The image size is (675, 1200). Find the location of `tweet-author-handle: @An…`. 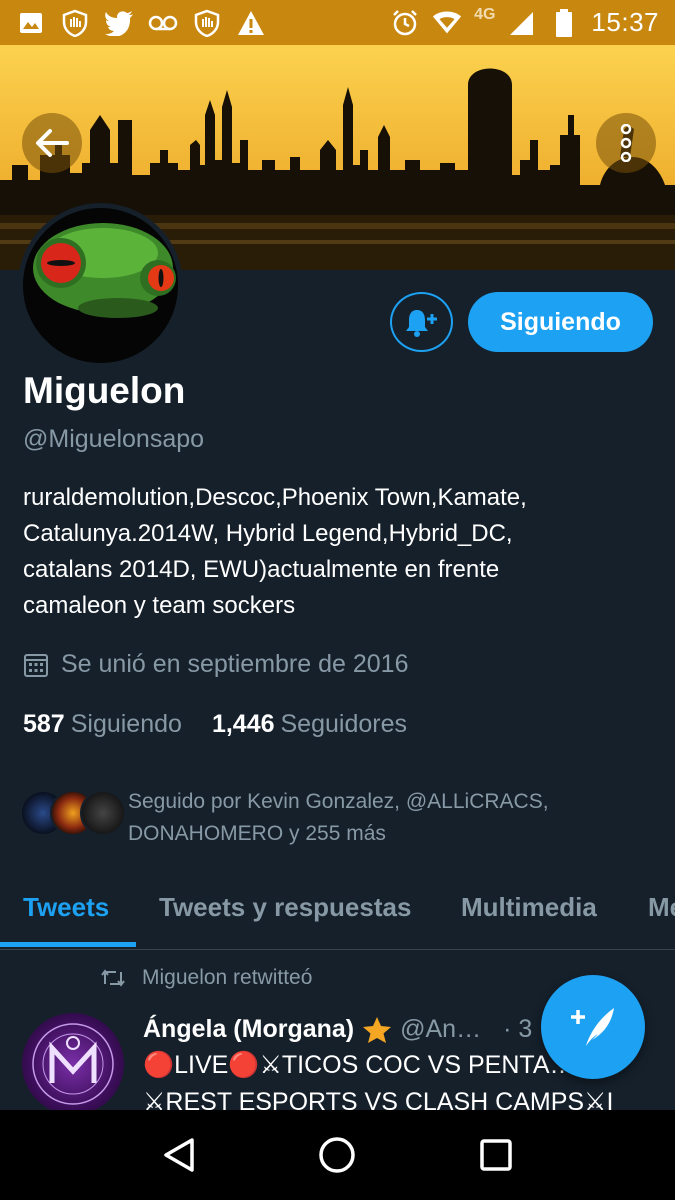

tweet-author-handle: @An… is located at coordinates (441, 1029).